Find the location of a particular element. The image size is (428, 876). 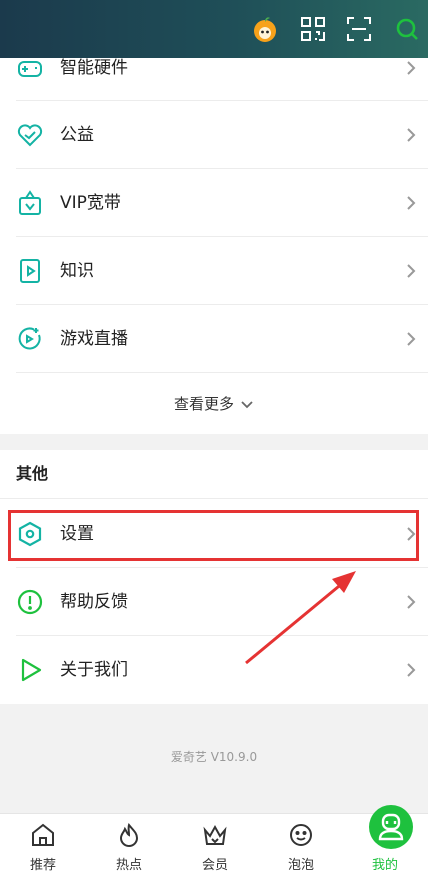

home-icon is located at coordinates (43, 834).